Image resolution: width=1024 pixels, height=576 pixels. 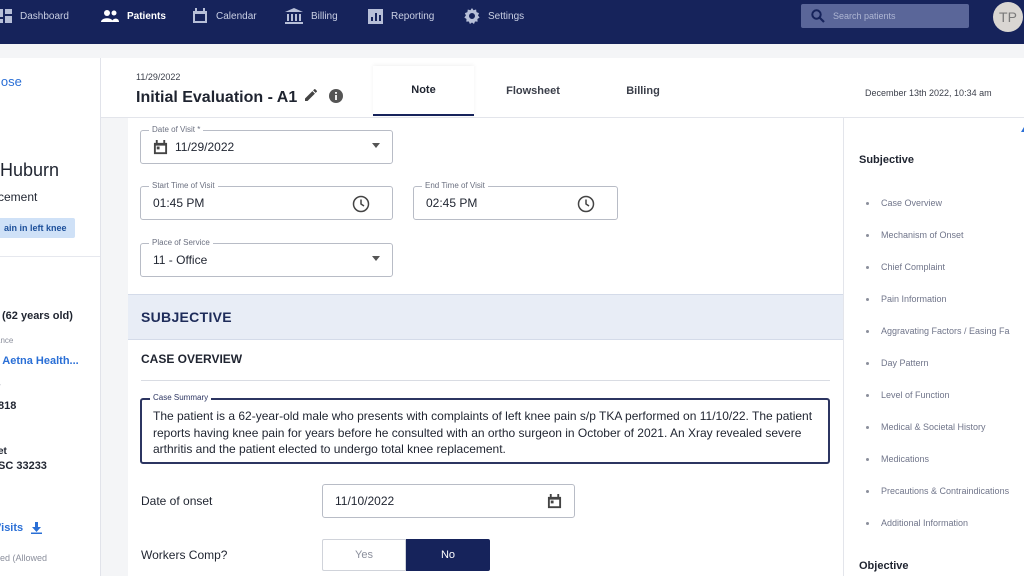 What do you see at coordinates (181, 242) in the screenshot?
I see `place-of-service-label: Place of Service` at bounding box center [181, 242].